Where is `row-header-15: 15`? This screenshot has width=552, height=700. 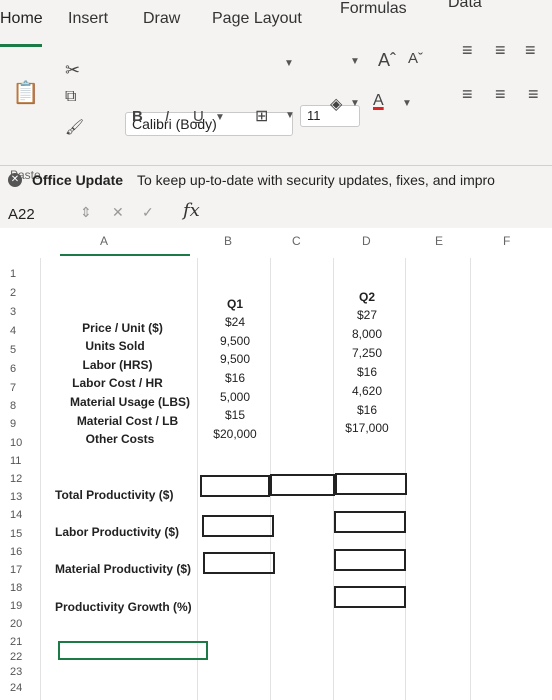 row-header-15: 15 is located at coordinates (25, 534).